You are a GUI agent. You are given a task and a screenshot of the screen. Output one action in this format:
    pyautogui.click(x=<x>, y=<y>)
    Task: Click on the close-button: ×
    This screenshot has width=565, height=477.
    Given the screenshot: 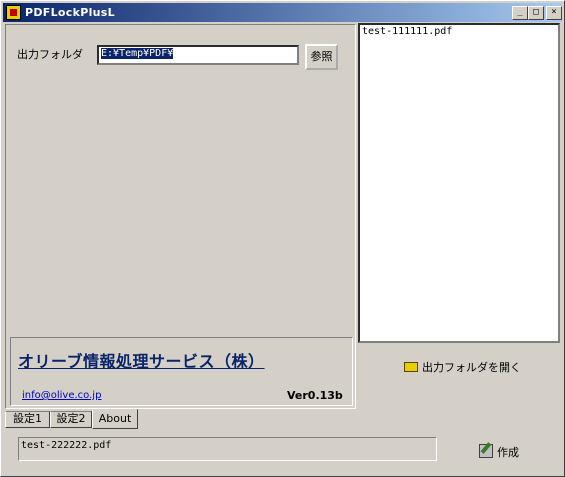 What is the action you would take?
    pyautogui.click(x=554, y=13)
    